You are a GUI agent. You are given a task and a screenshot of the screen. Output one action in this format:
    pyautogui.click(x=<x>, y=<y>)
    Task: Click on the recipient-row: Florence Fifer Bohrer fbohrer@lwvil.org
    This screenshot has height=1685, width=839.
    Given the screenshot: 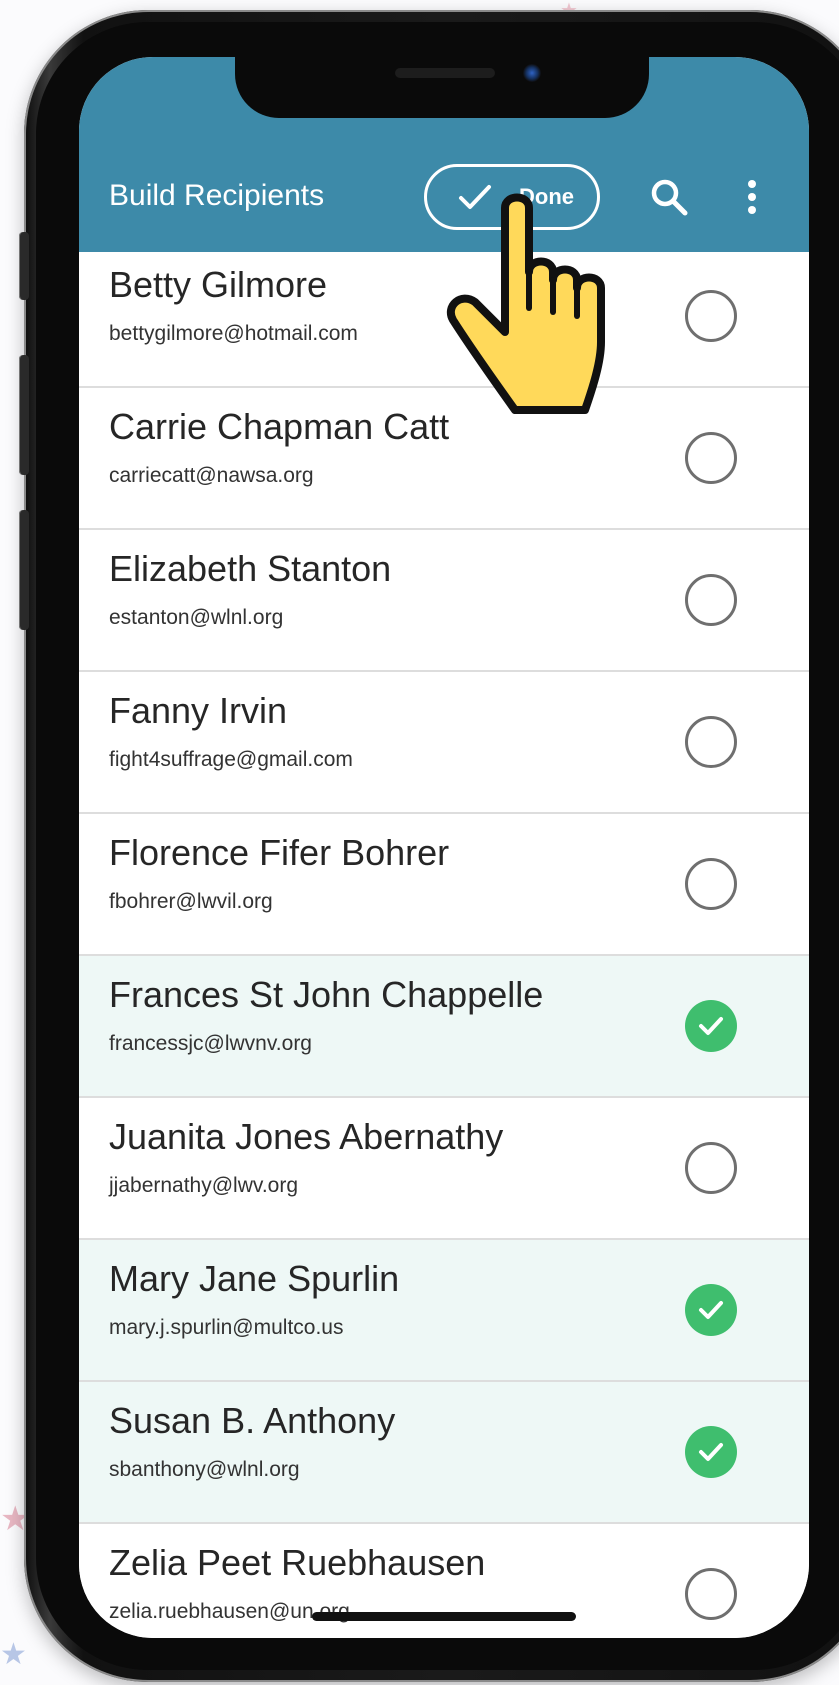 What is the action you would take?
    pyautogui.click(x=444, y=885)
    